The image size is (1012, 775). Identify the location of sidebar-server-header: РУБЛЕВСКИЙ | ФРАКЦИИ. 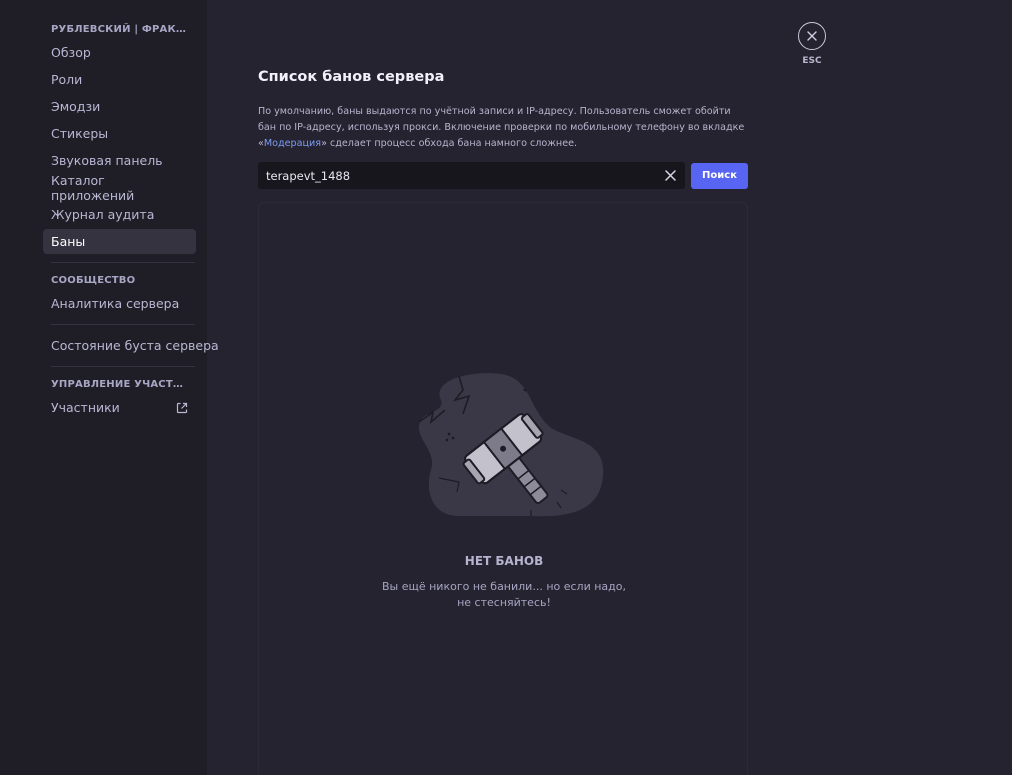
(124, 29).